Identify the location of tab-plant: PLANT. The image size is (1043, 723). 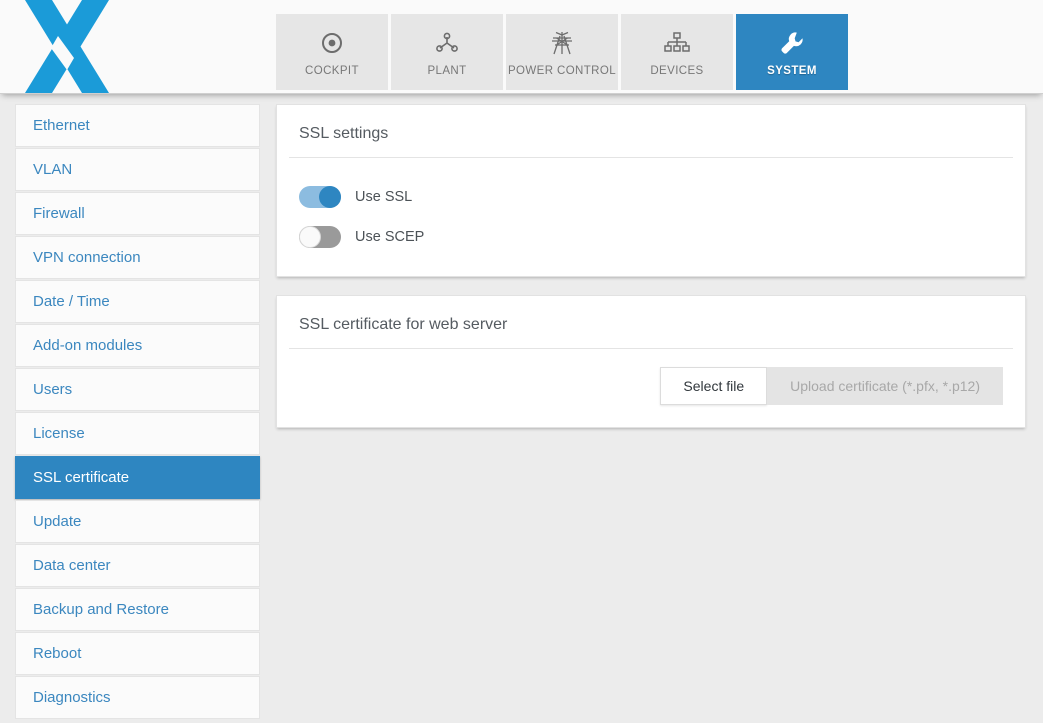
(447, 52).